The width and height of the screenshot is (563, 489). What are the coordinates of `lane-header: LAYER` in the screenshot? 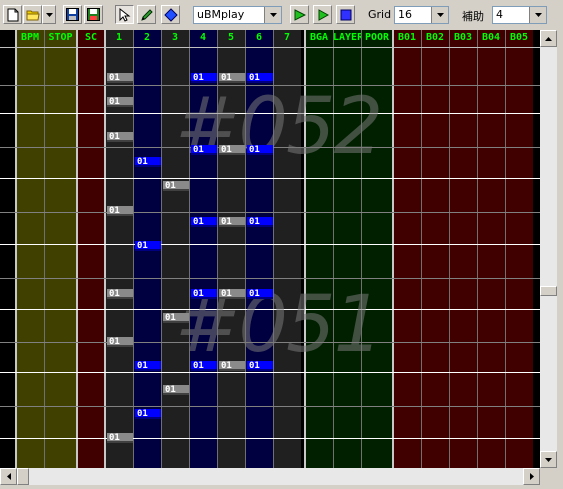 It's located at (348, 37).